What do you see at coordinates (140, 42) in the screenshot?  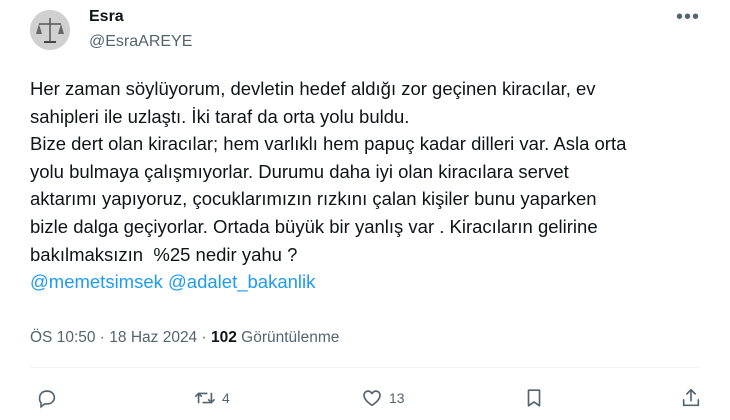 I see `author-handle: @EsraAREYE` at bounding box center [140, 42].